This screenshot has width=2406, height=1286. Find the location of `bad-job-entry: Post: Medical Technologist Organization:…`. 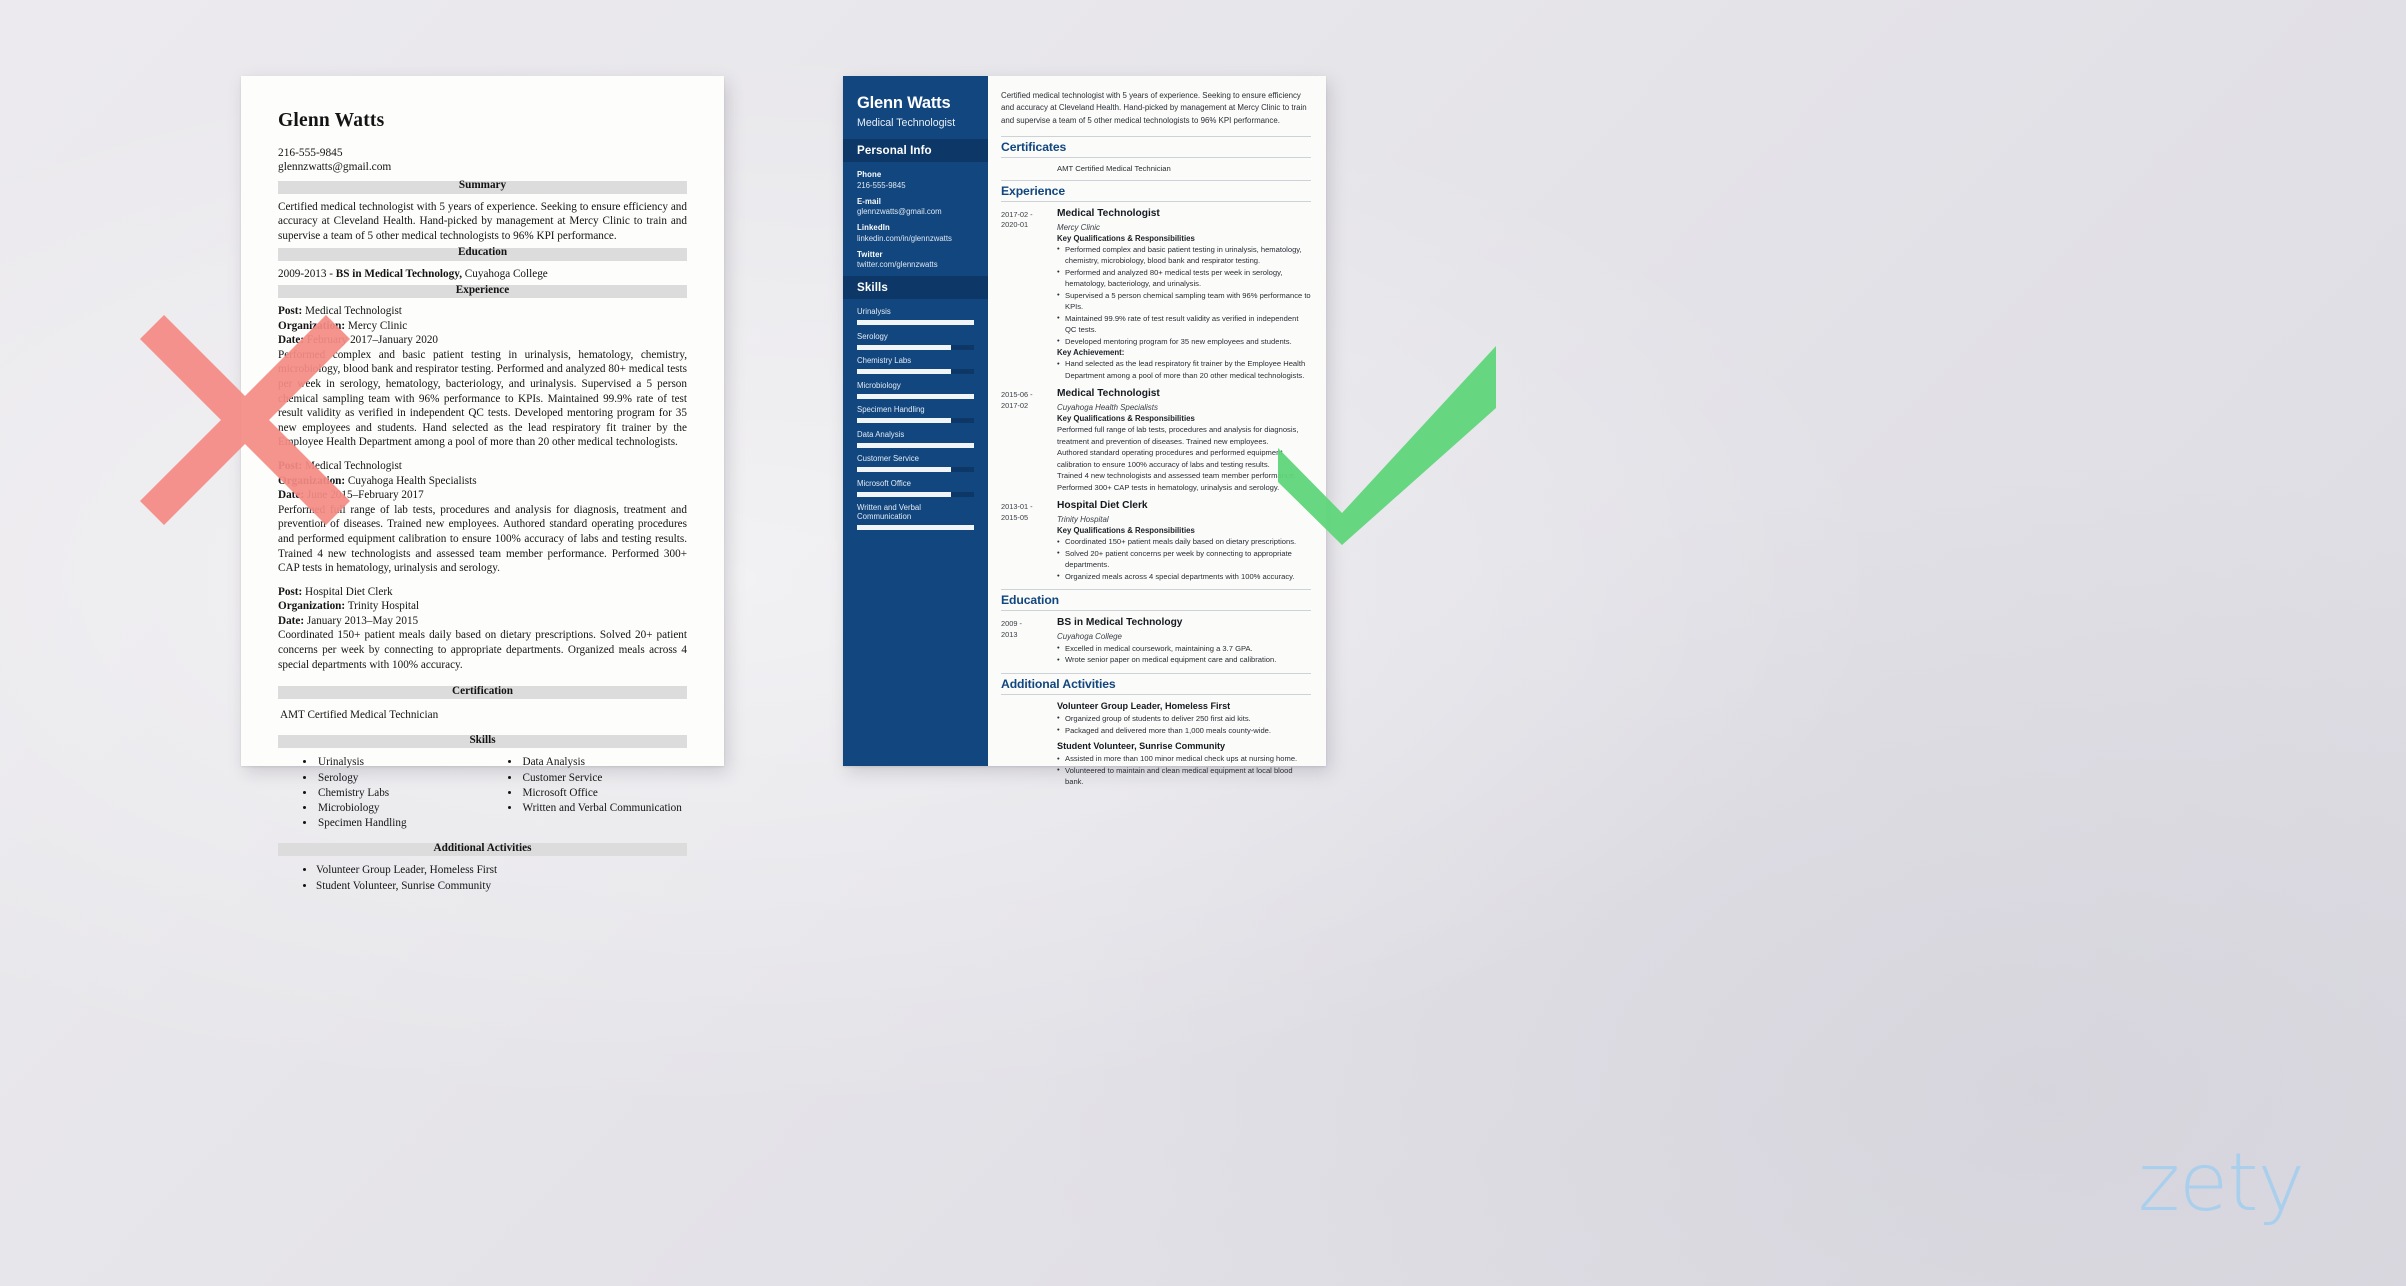

bad-job-entry: Post: Medical Technologist Organization:… is located at coordinates (482, 377).